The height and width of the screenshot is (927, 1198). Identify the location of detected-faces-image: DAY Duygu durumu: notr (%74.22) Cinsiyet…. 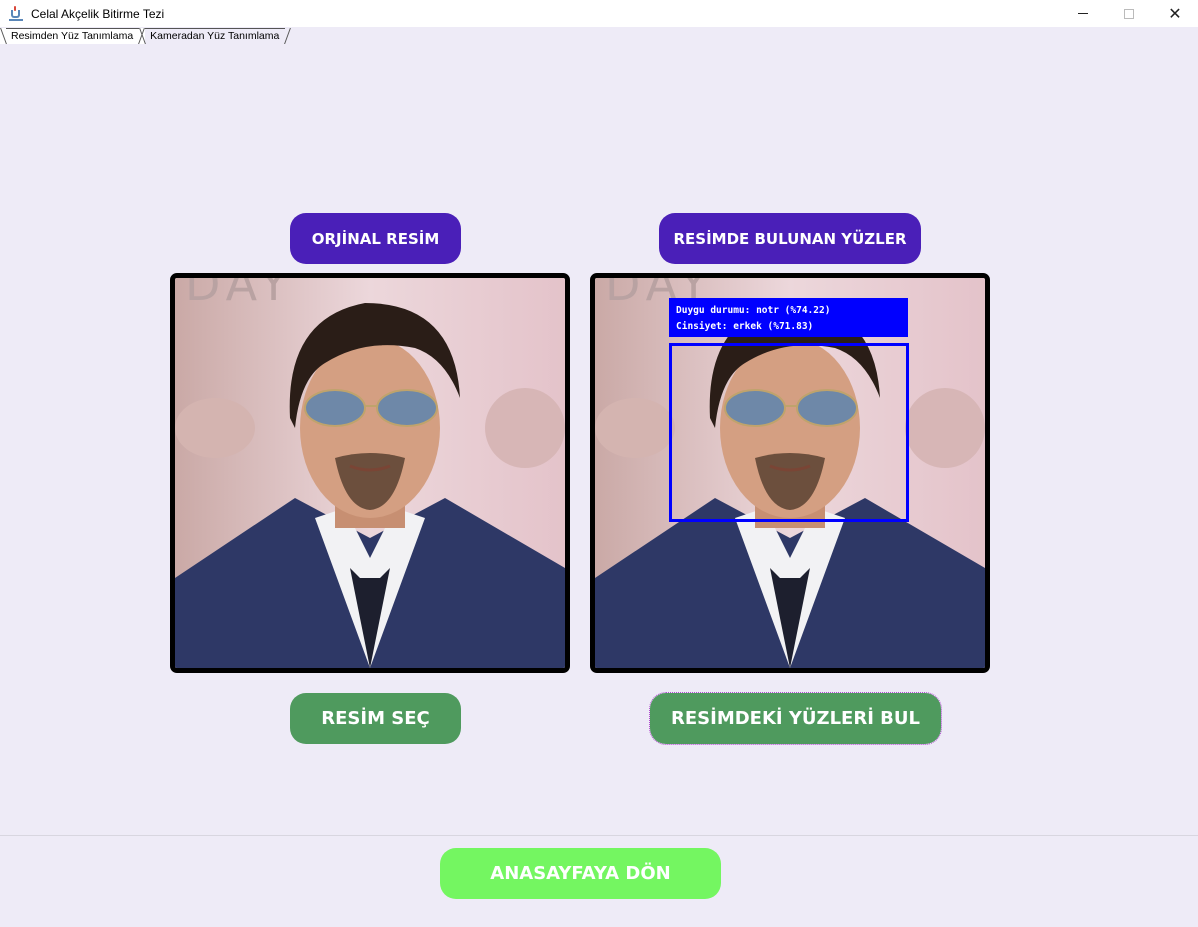
(790, 473).